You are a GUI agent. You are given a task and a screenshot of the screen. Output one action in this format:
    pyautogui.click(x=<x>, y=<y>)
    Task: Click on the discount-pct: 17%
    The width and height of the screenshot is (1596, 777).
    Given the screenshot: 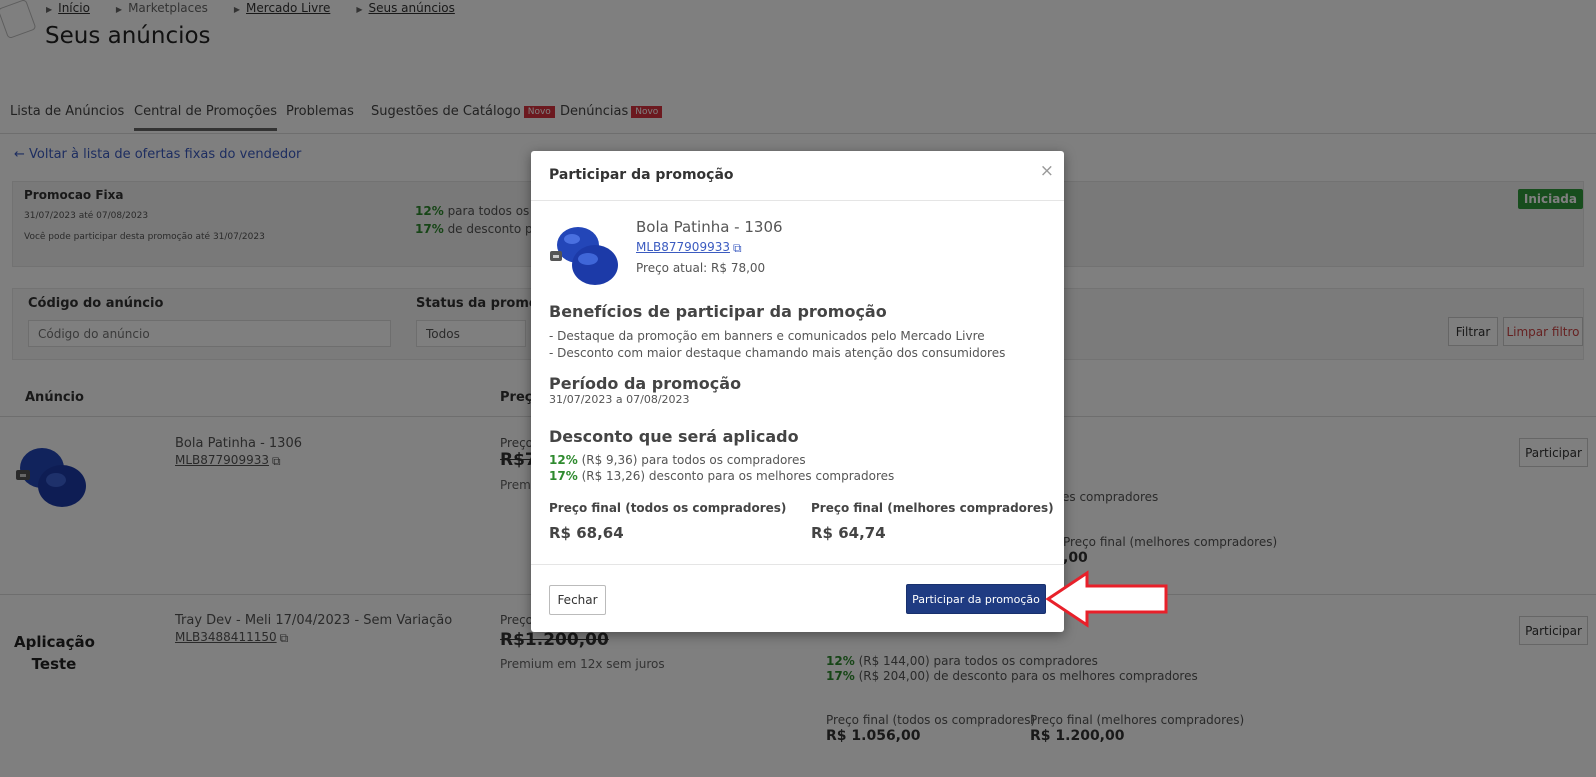 What is the action you would take?
    pyautogui.click(x=563, y=476)
    